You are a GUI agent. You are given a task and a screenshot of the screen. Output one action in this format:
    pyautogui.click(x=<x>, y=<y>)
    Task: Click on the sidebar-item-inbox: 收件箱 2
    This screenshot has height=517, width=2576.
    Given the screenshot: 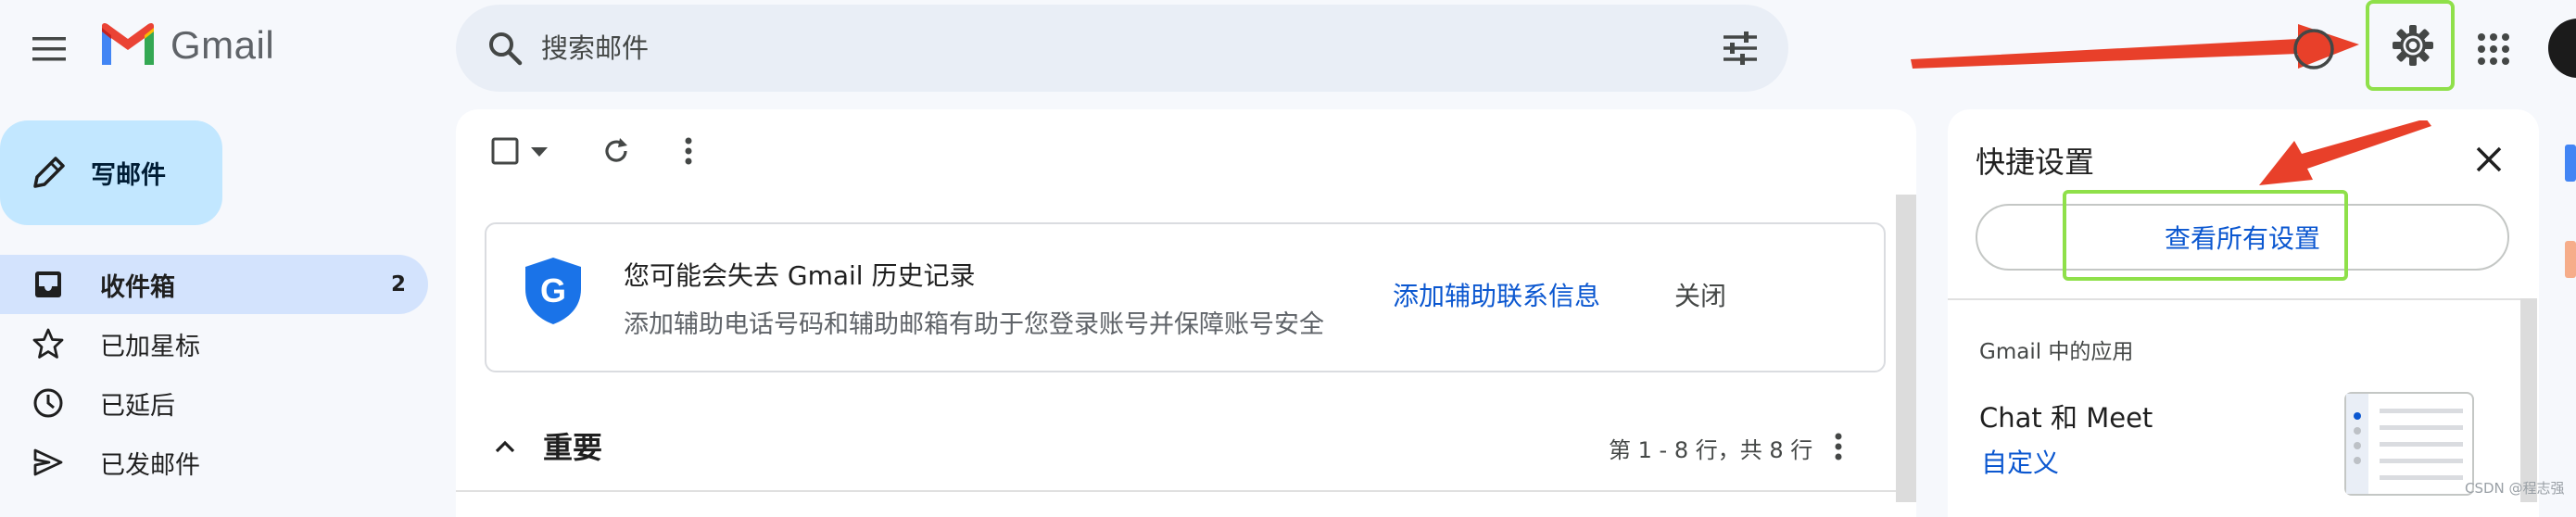 What is the action you would take?
    pyautogui.click(x=214, y=285)
    